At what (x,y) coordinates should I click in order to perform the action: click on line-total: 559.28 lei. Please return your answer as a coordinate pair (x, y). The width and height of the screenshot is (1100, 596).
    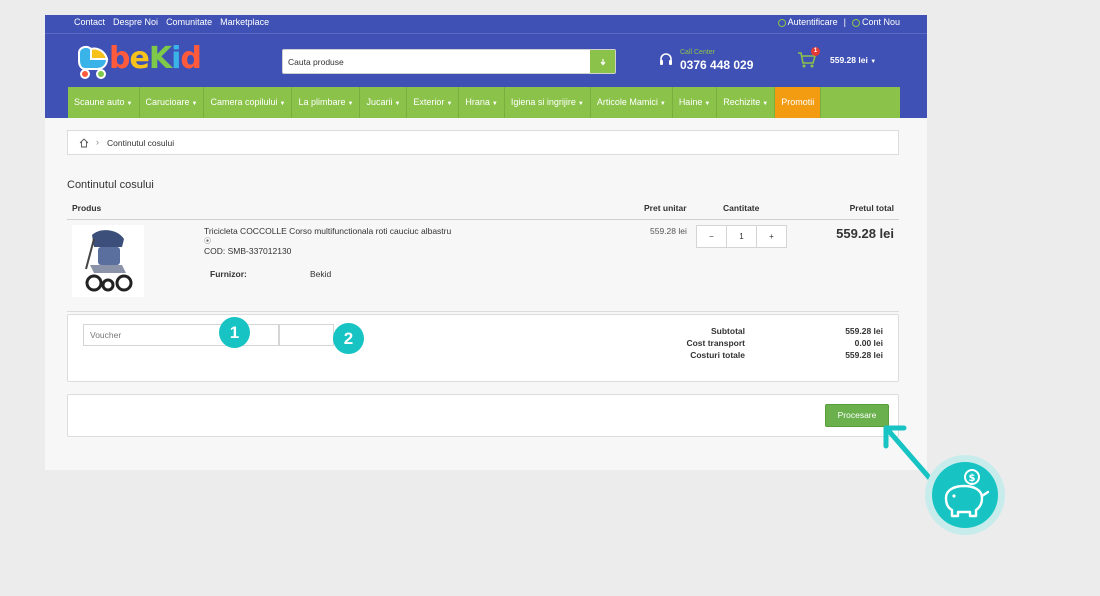
    Looking at the image, I should click on (865, 233).